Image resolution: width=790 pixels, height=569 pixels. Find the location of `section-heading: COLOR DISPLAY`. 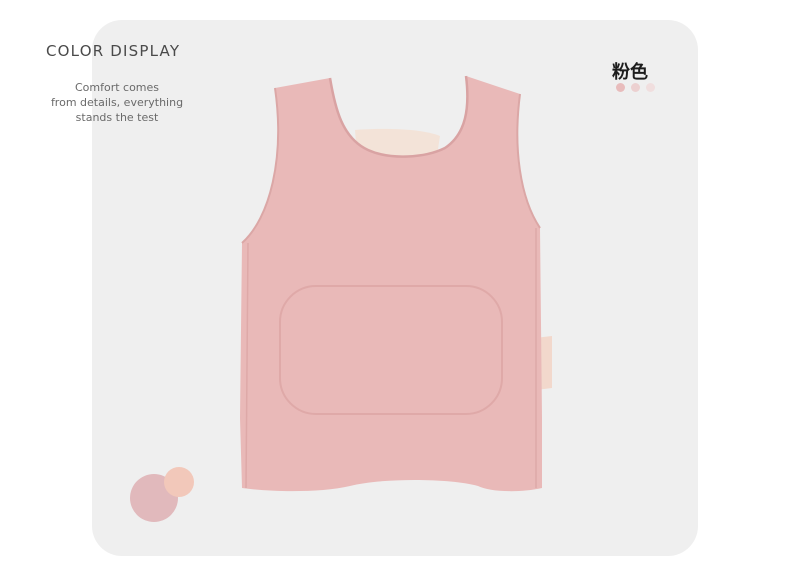

section-heading: COLOR DISPLAY is located at coordinates (113, 51).